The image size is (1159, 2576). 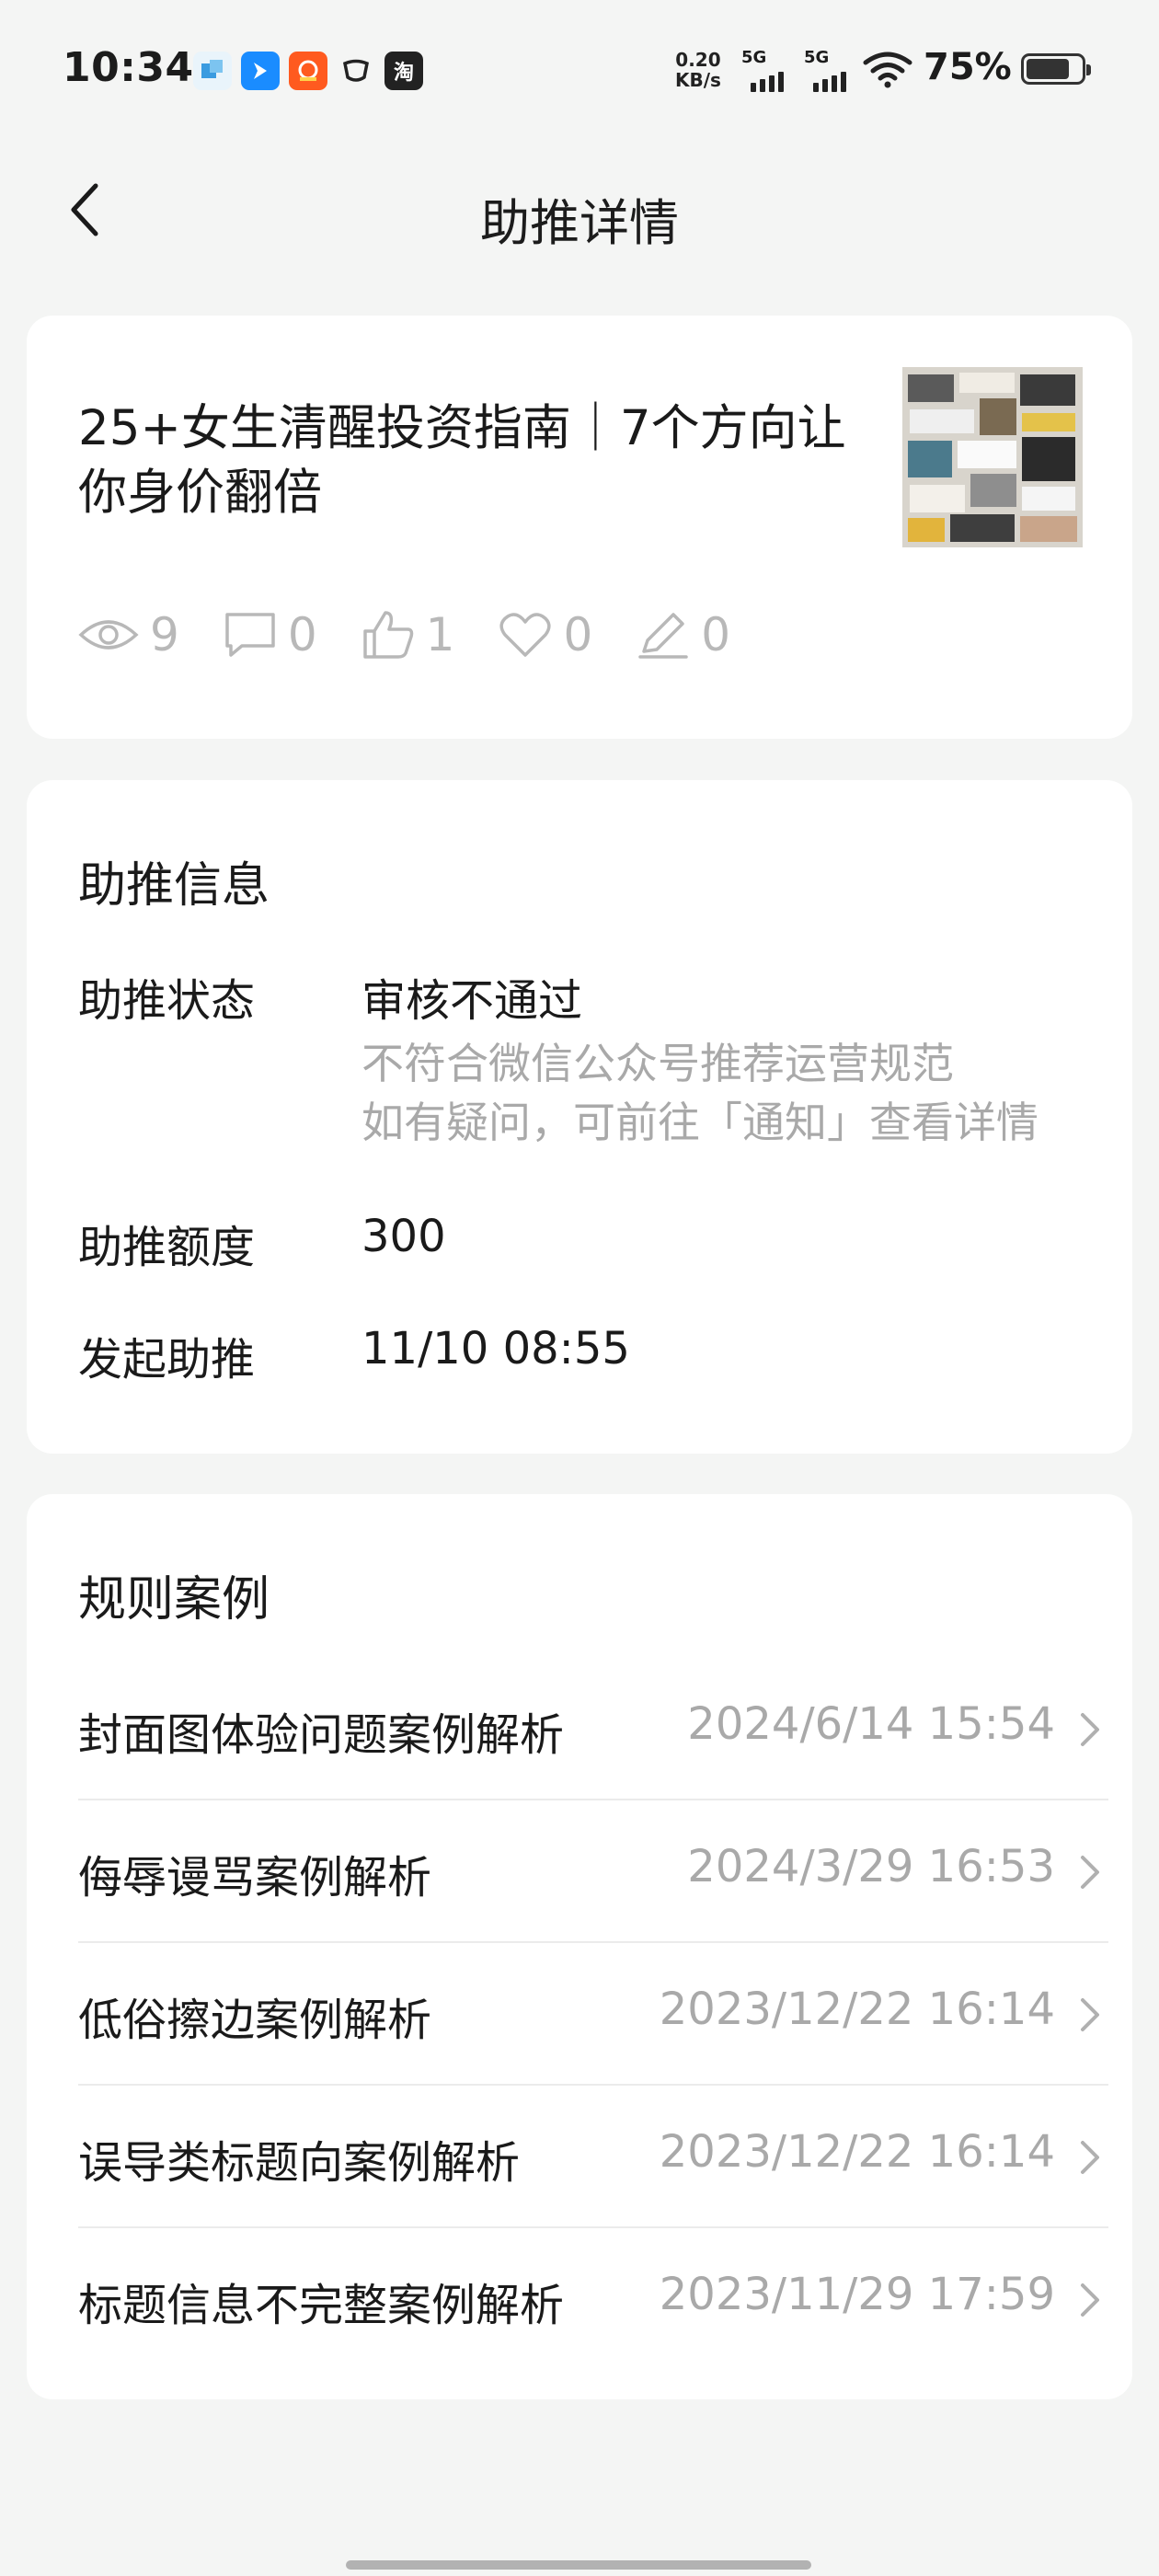 I want to click on app-icon-taobao-orange, so click(x=308, y=71).